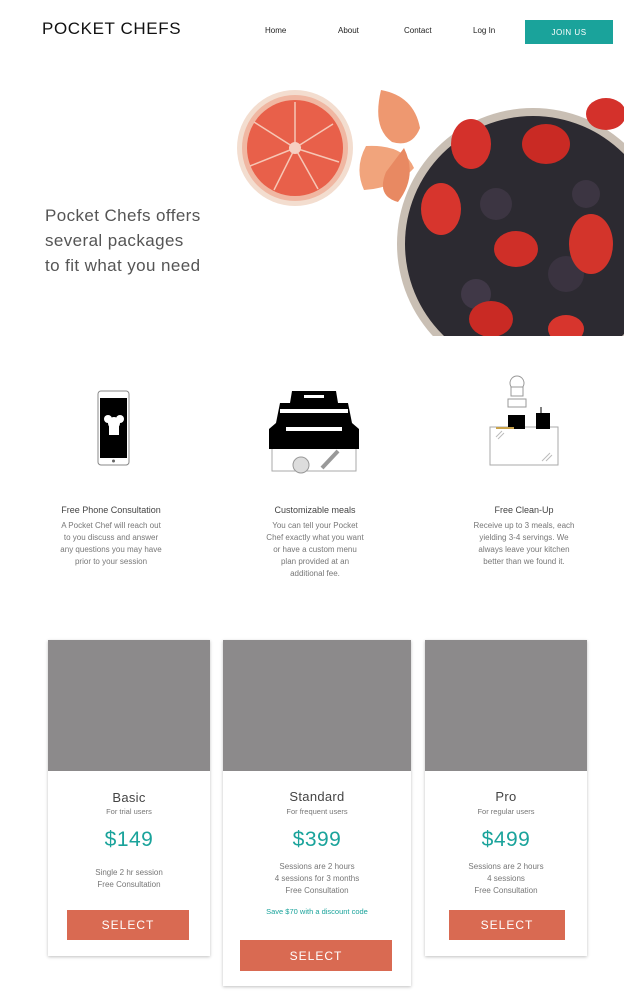  I want to click on feature-title: Free Phone Consultation, so click(111, 510).